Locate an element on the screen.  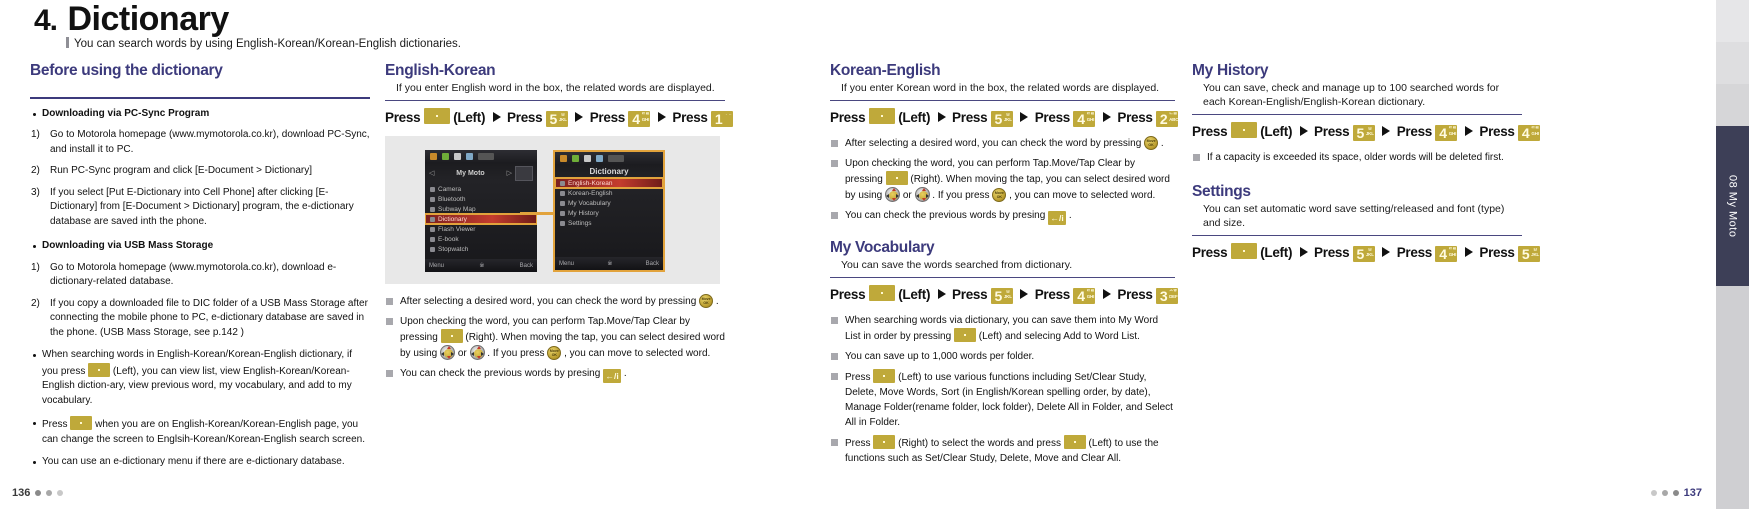
history-icon is located at coordinates (562, 213).